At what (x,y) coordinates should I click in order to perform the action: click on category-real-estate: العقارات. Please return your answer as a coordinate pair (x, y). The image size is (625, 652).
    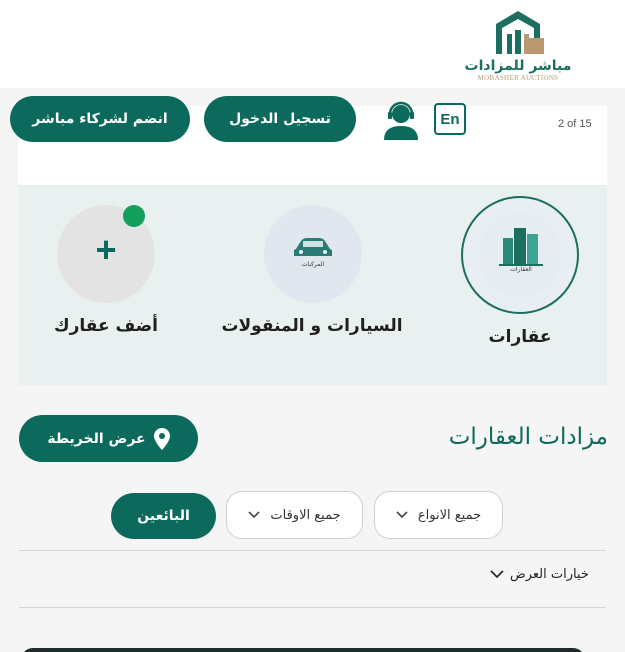
    Looking at the image, I should click on (520, 255).